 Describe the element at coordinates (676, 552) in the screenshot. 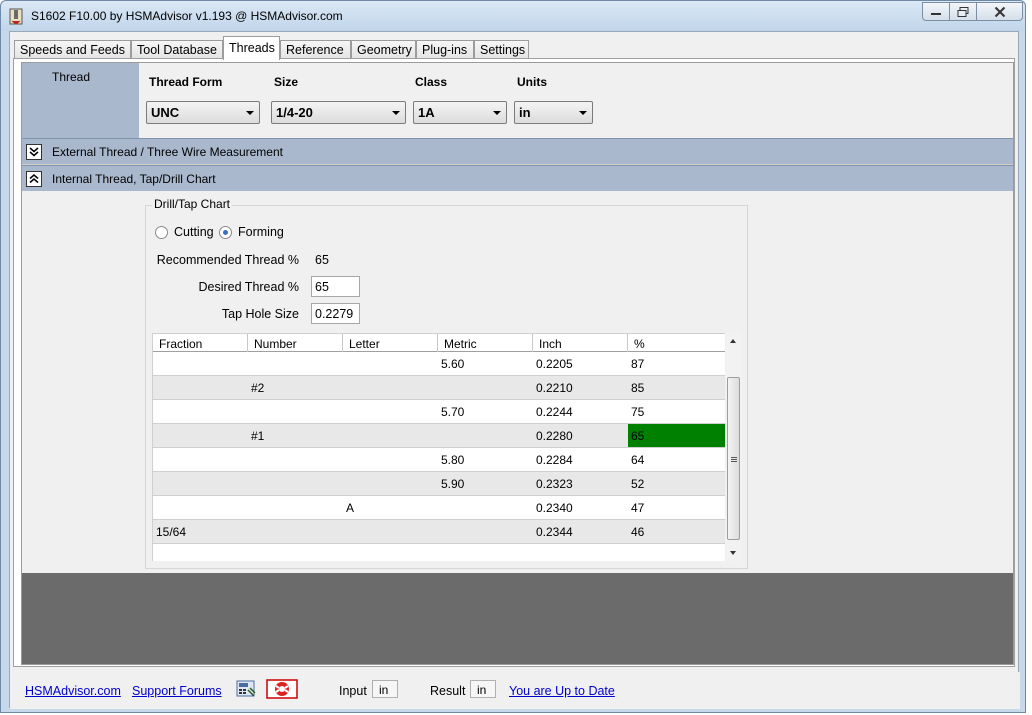

I see `cell-percent` at that location.